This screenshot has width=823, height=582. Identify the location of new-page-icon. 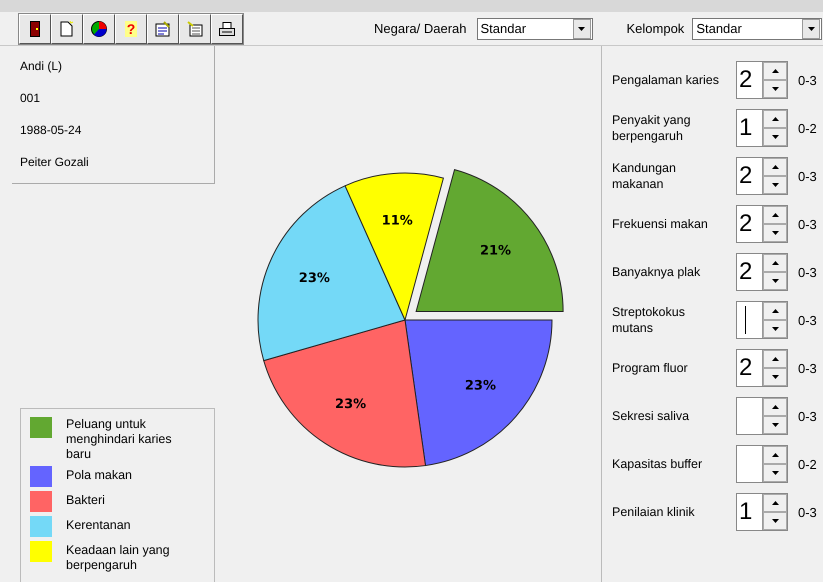
(67, 28).